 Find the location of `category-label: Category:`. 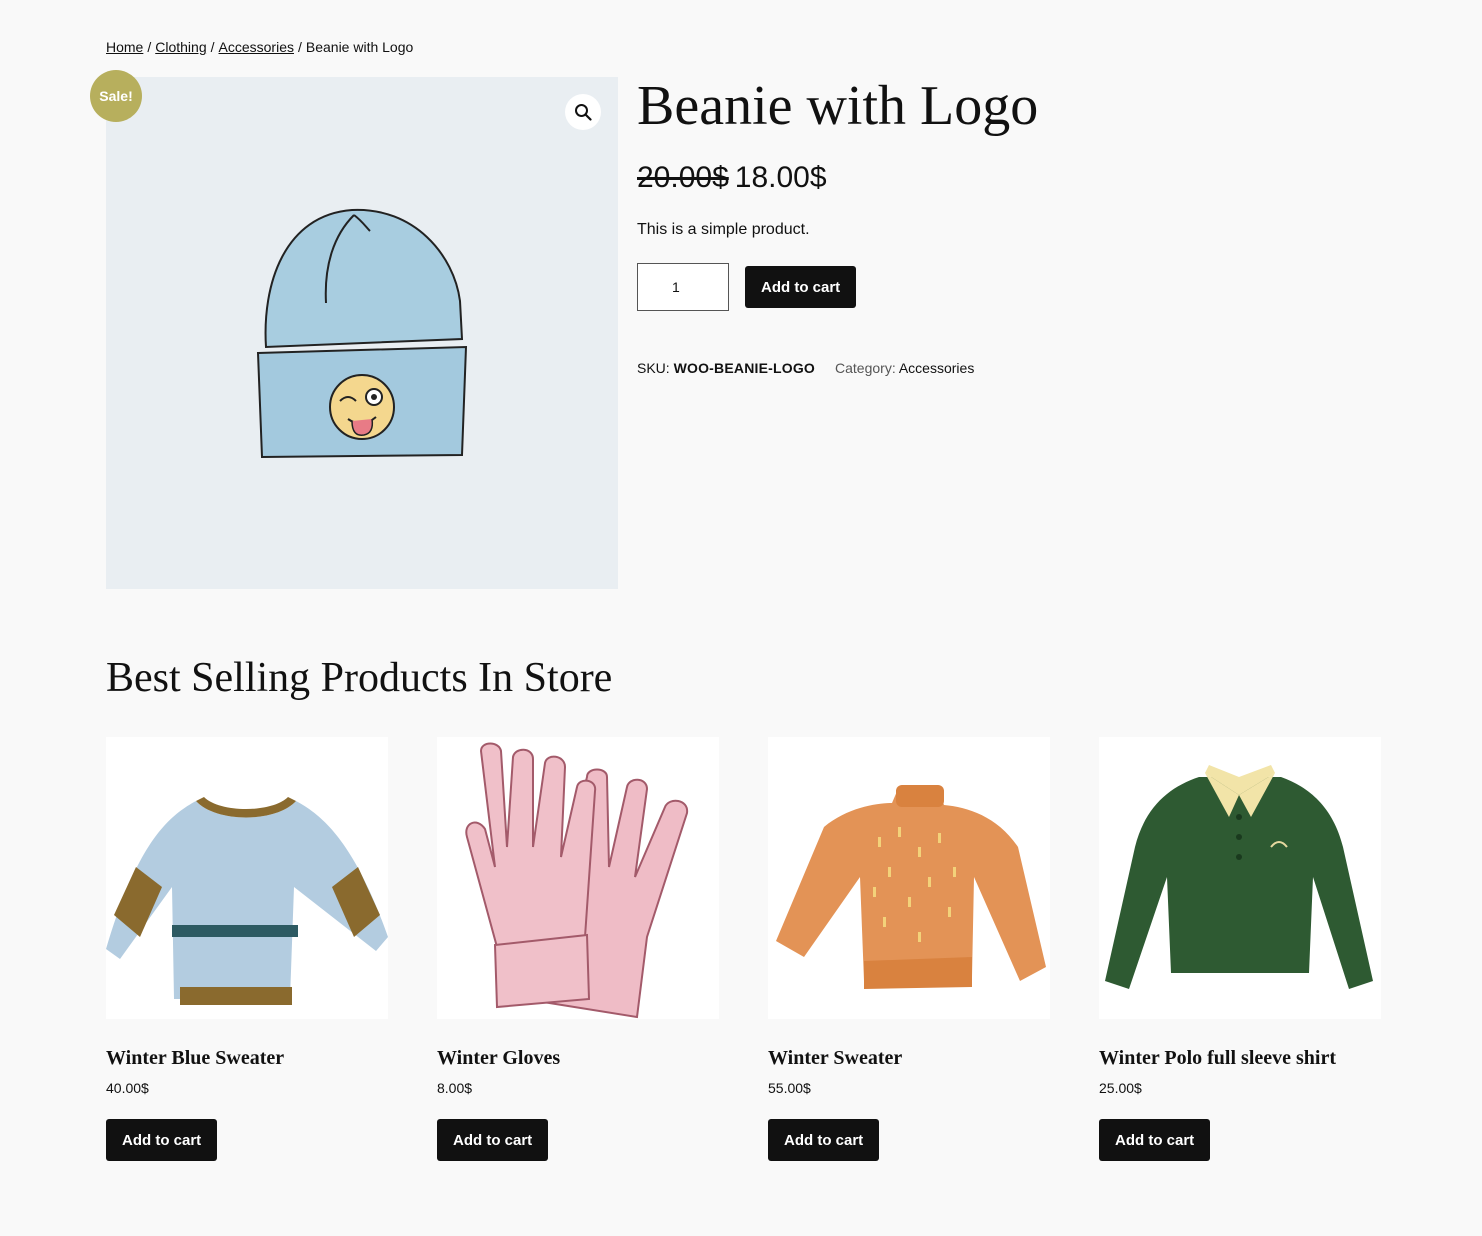

category-label: Category: is located at coordinates (865, 368).